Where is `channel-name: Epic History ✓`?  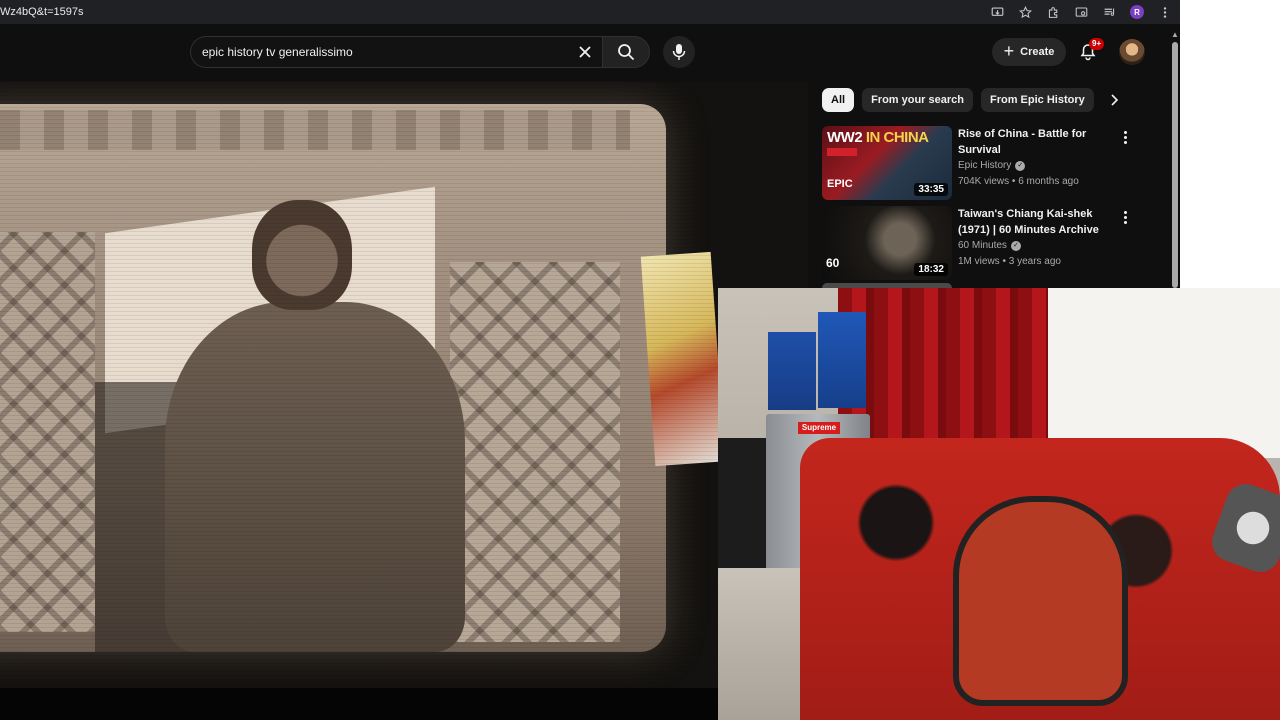 channel-name: Epic History ✓ is located at coordinates (992, 165).